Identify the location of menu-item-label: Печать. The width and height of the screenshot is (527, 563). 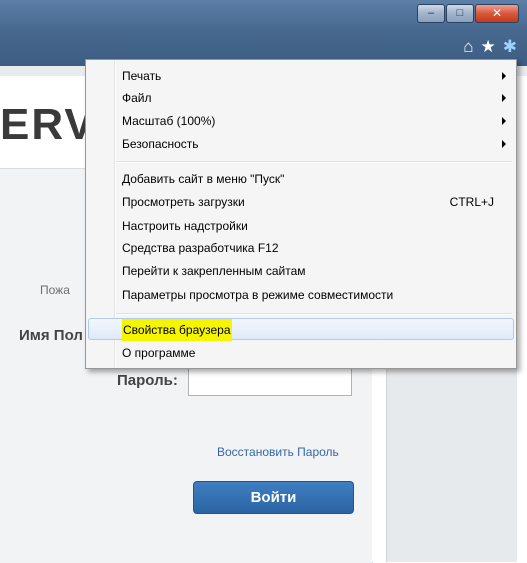
(142, 76).